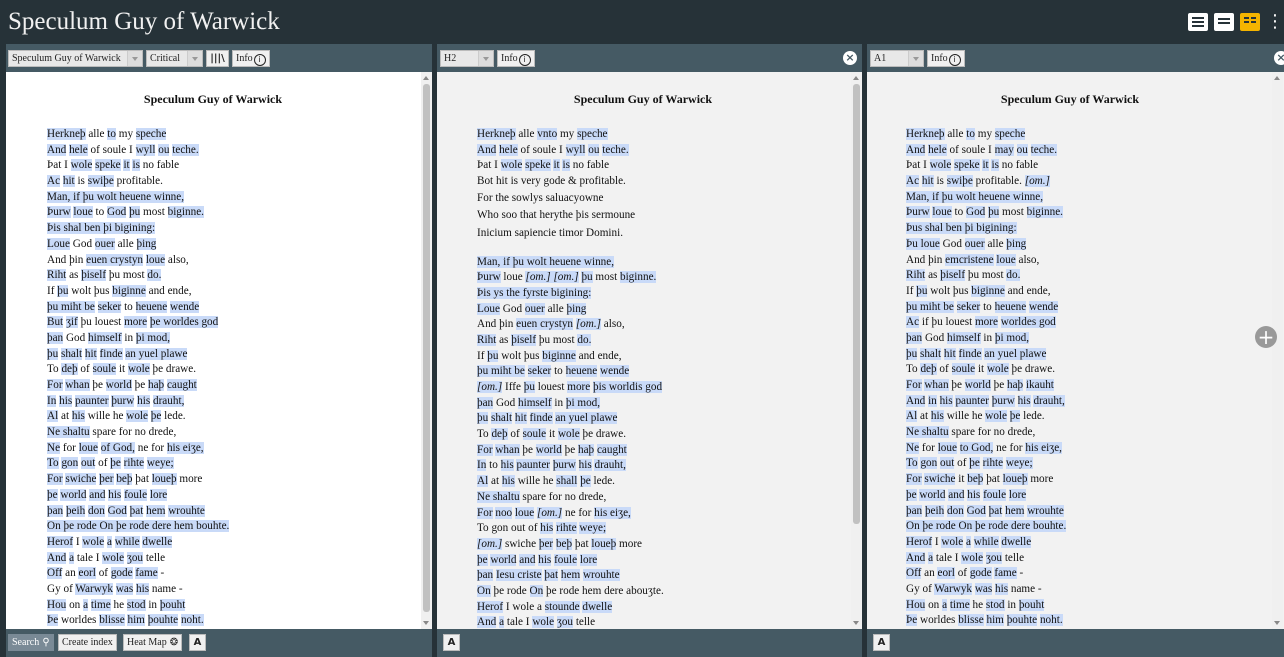 The image size is (1284, 657). I want to click on highlighted-word: Loue, so click(58, 243).